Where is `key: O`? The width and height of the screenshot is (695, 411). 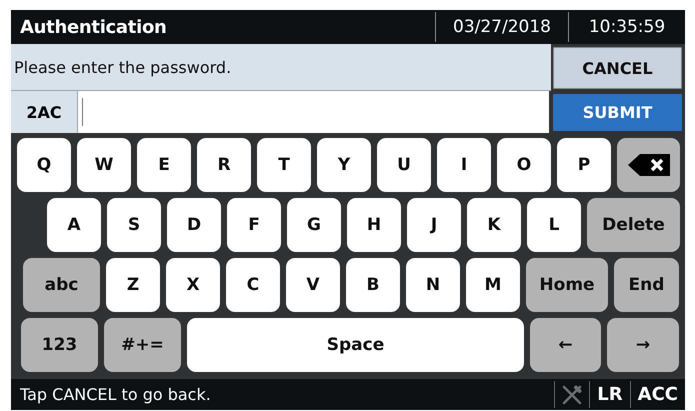
key: O is located at coordinates (524, 165).